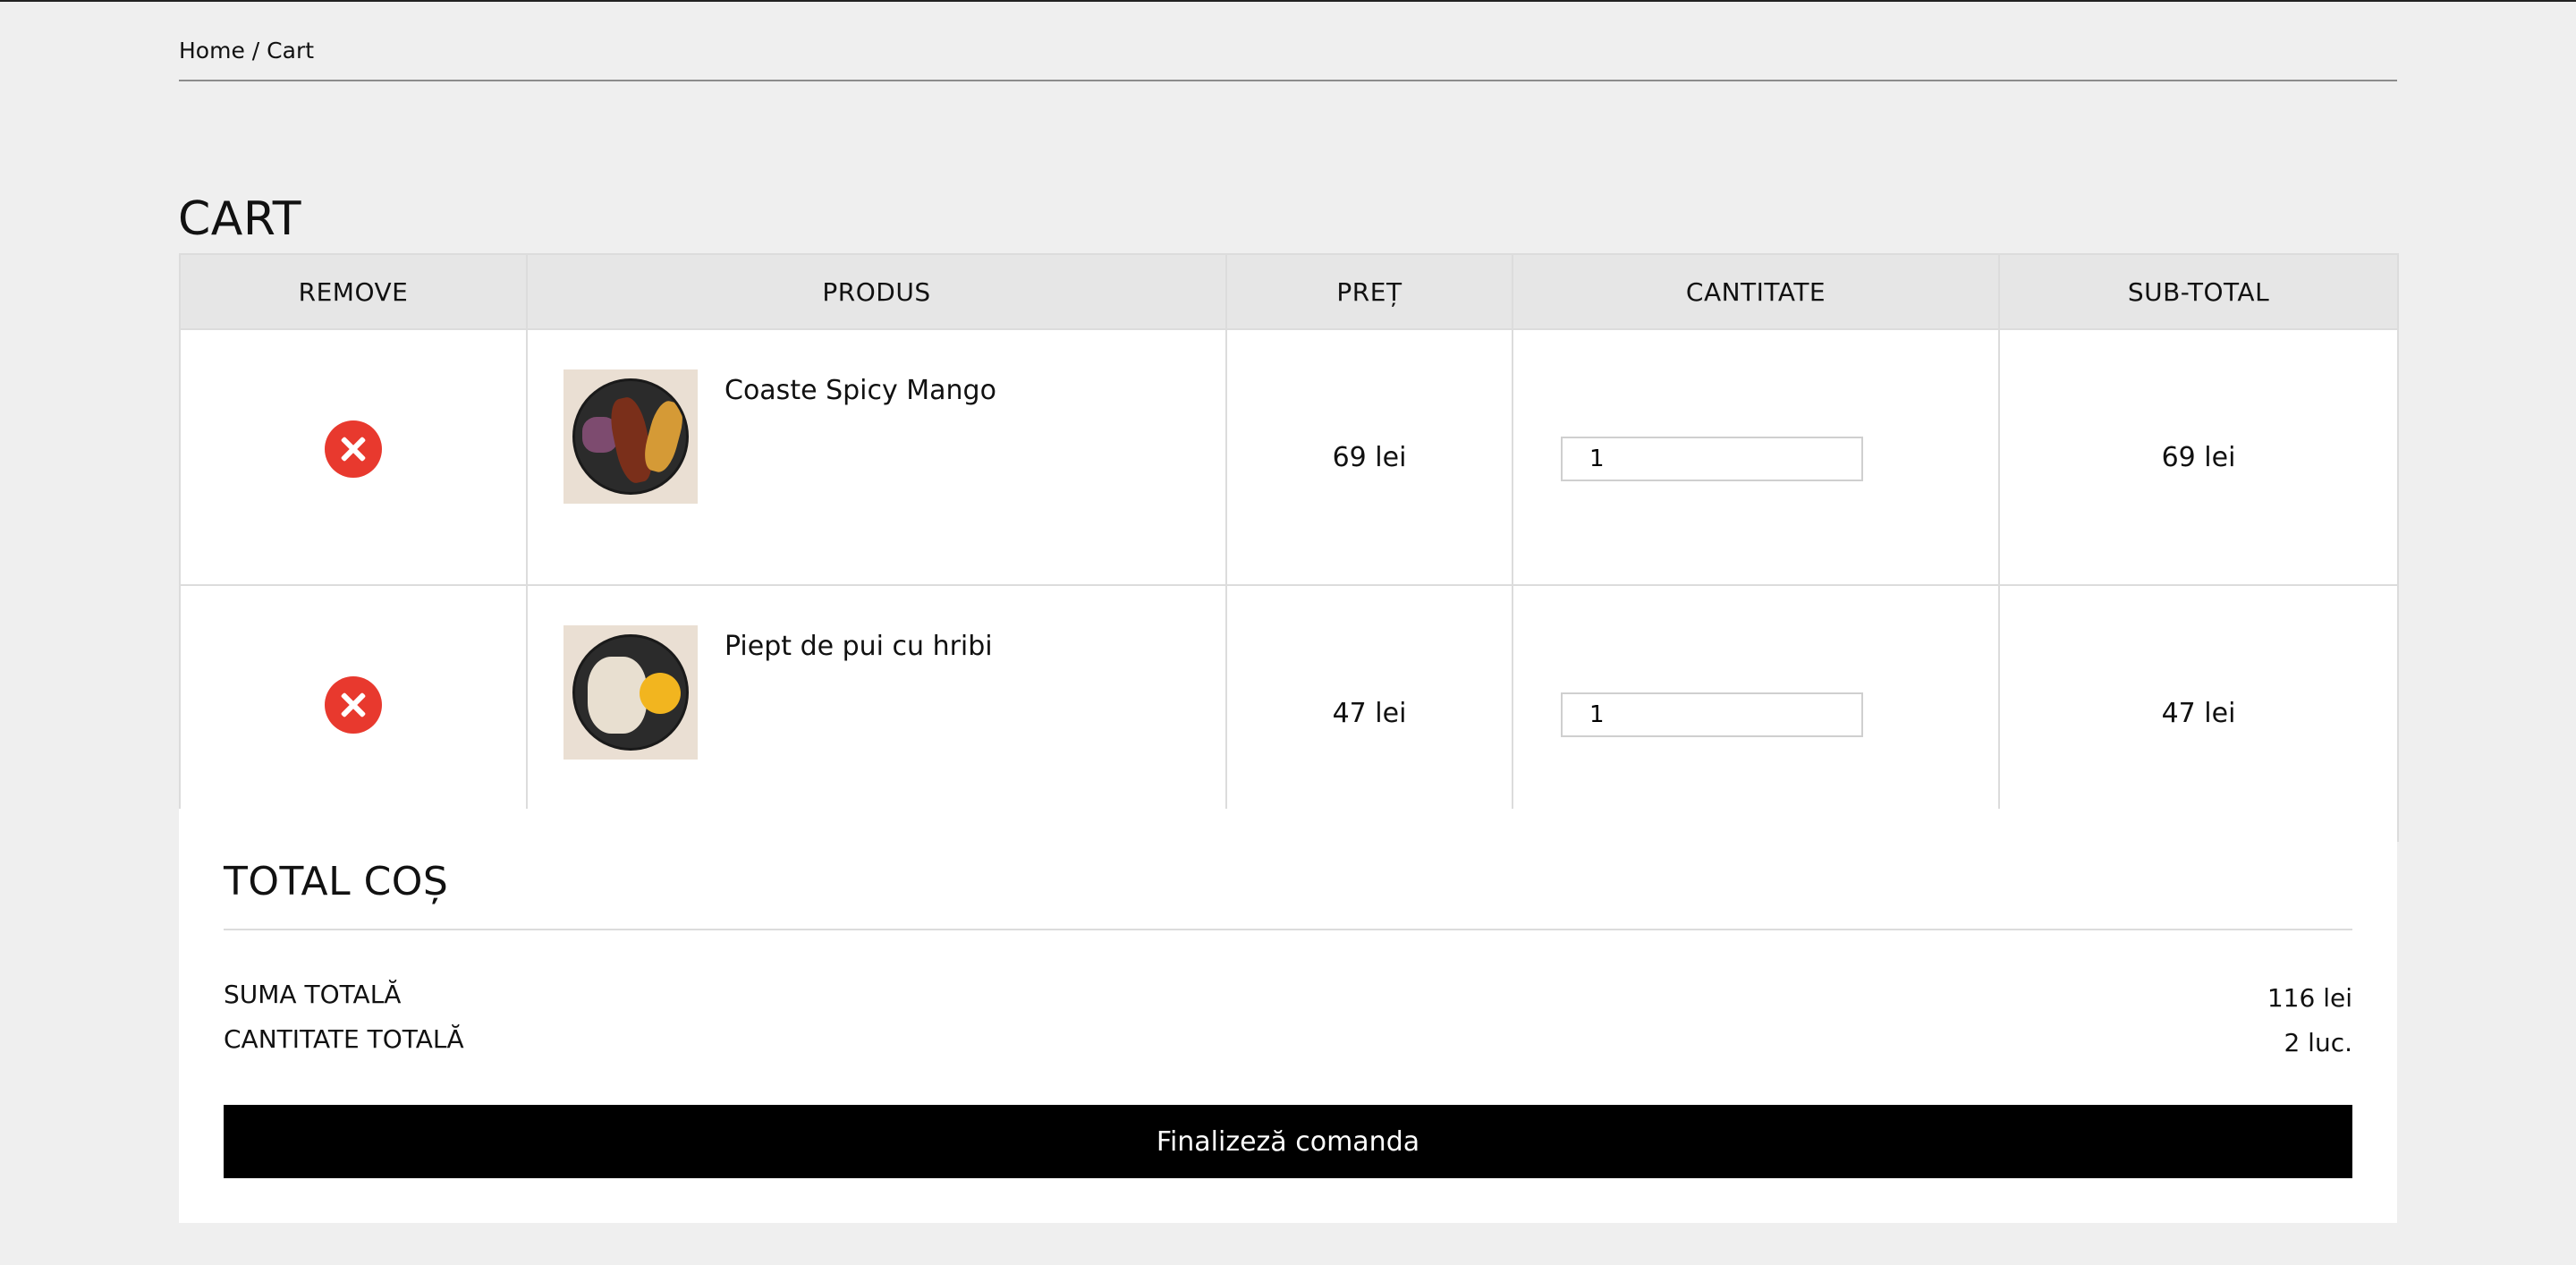 This screenshot has width=2576, height=1265. I want to click on breadcrumb-current: Cart, so click(291, 51).